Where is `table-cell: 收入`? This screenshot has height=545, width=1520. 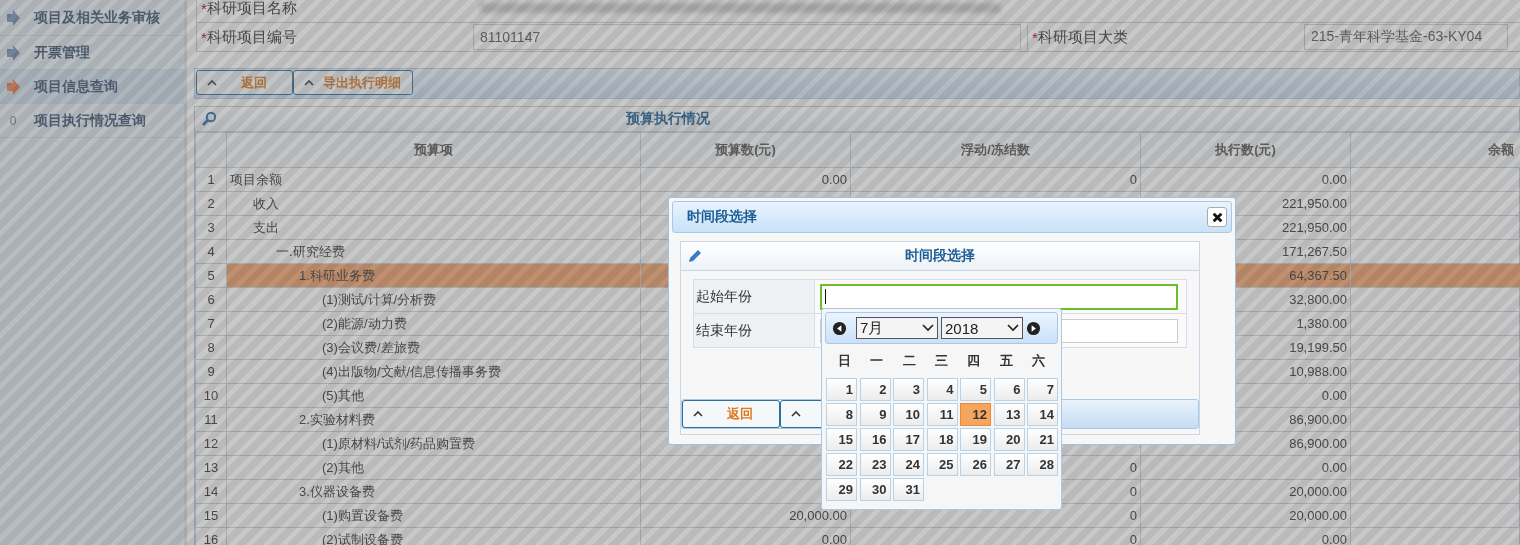
table-cell: 收入 is located at coordinates (433, 203).